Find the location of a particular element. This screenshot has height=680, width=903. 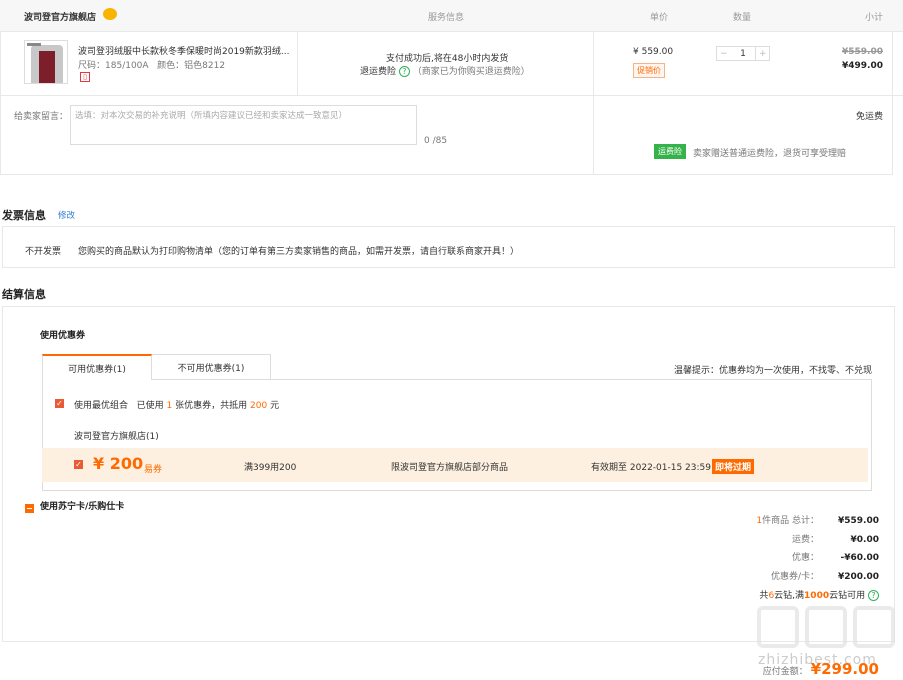

expiry-label: 有效期至 is located at coordinates (609, 468).